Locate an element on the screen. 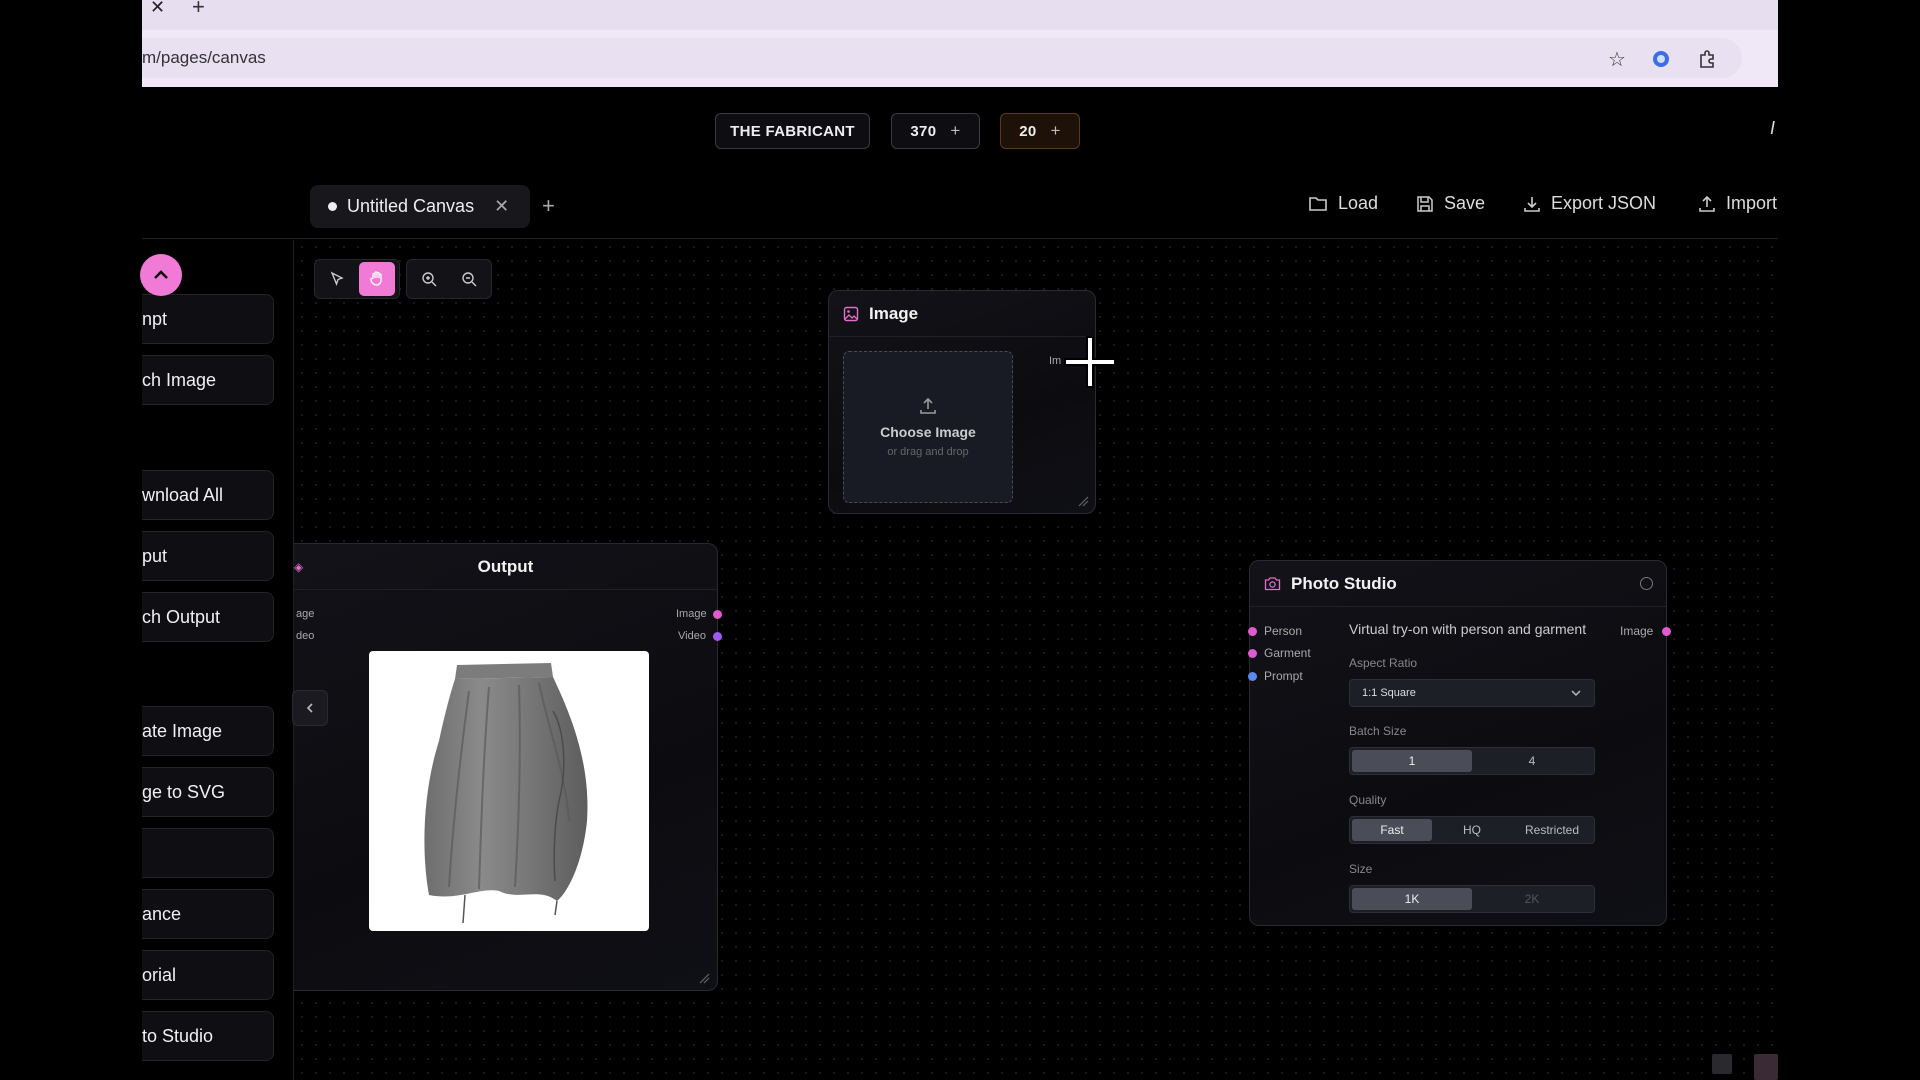  person-input-port is located at coordinates (1252, 631).